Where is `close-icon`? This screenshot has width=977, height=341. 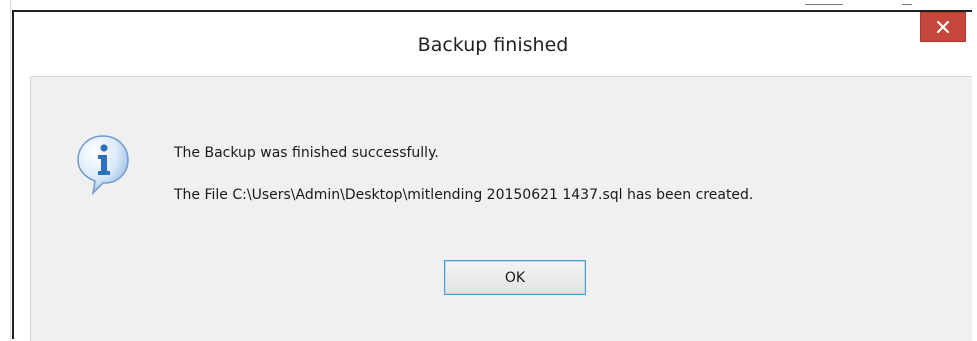 close-icon is located at coordinates (943, 27).